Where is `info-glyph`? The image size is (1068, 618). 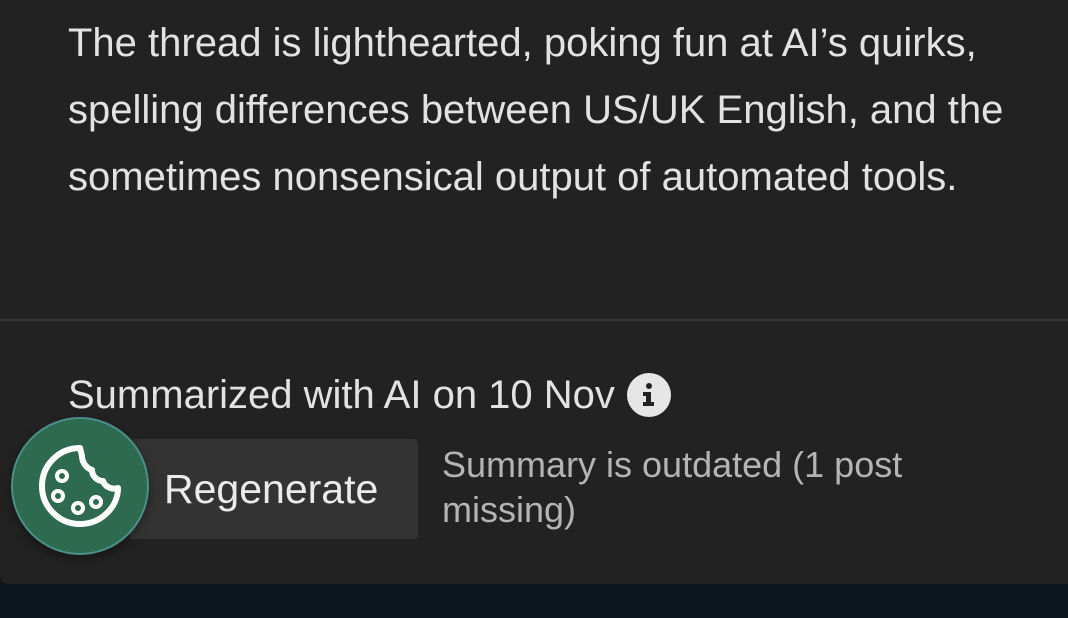
info-glyph is located at coordinates (648, 394).